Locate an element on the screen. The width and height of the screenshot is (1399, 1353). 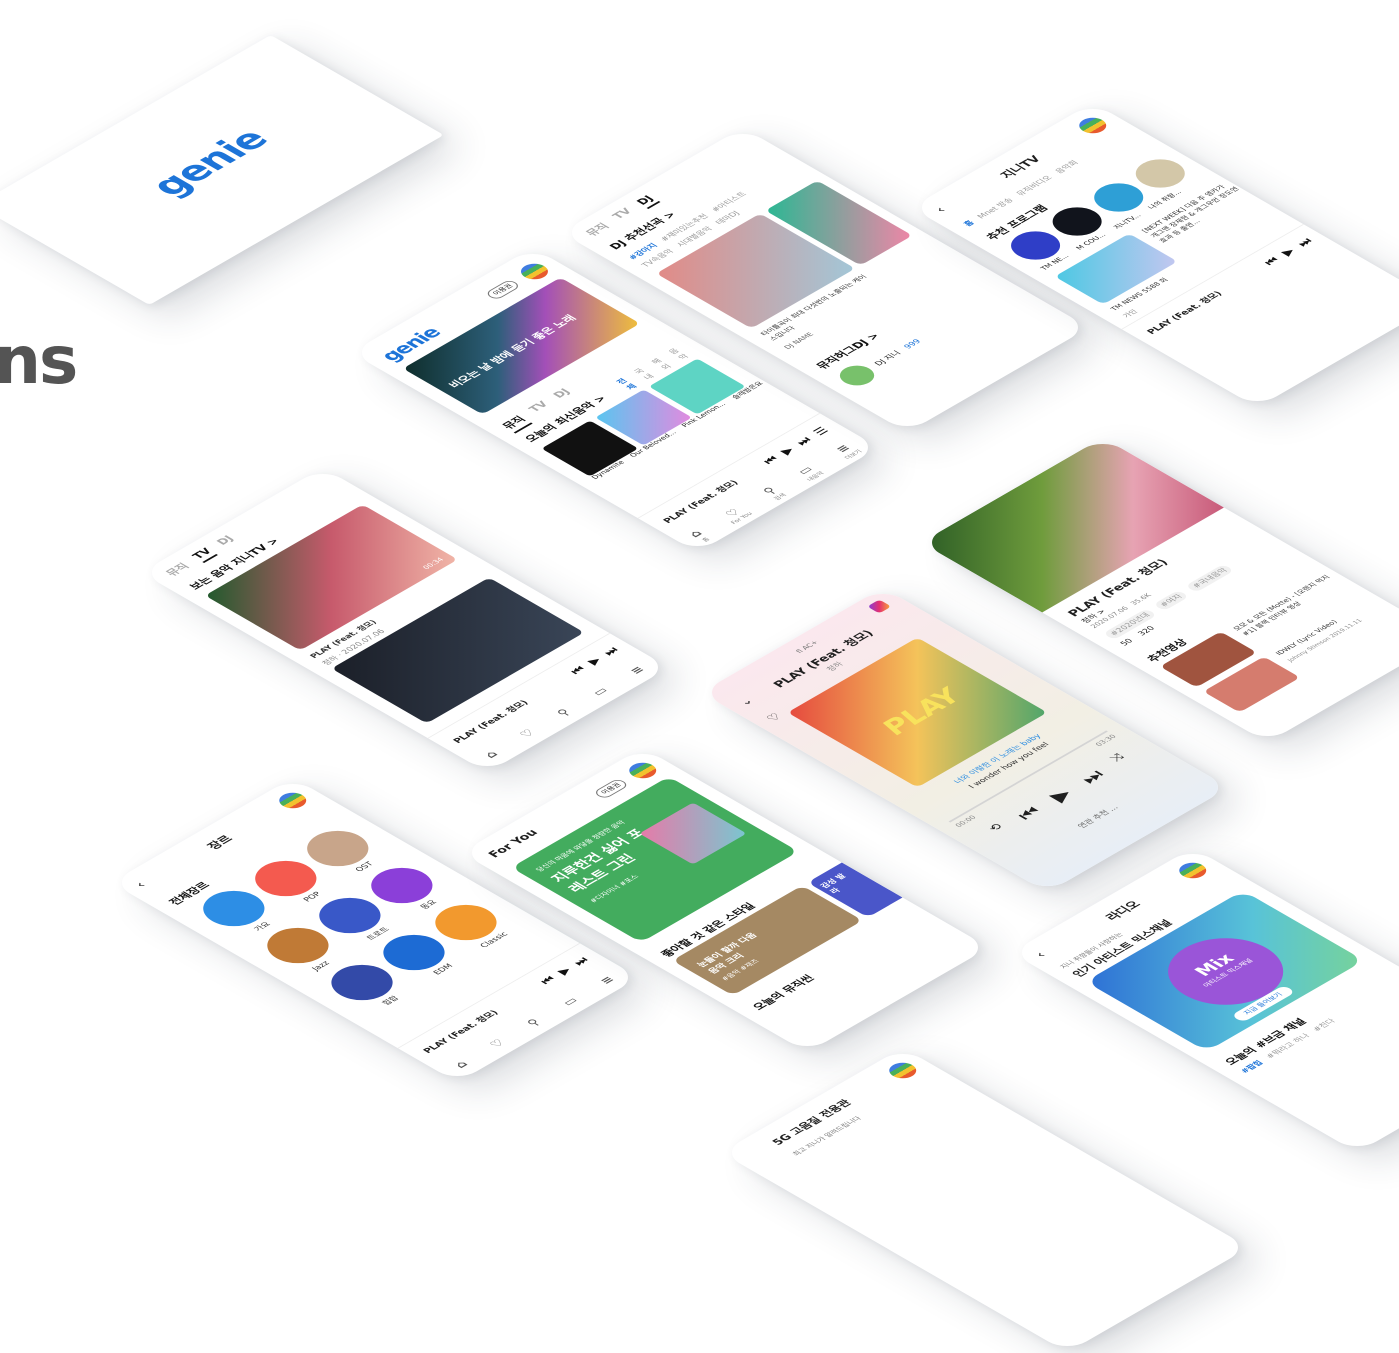
hero-artwork is located at coordinates (693, 833).